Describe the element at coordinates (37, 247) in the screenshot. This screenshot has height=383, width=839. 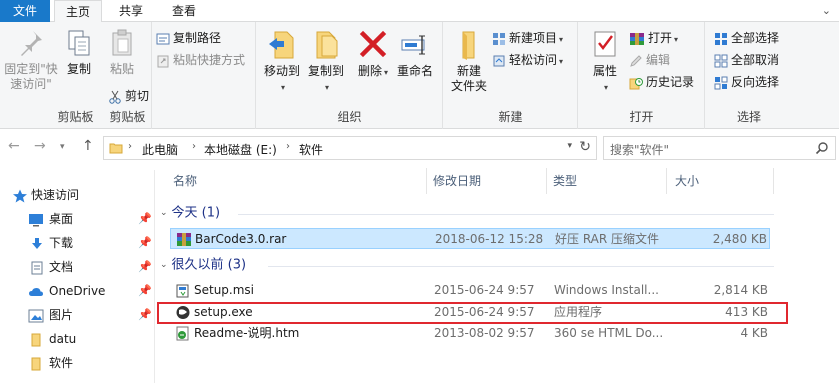
I see `download-arrow-icon` at that location.